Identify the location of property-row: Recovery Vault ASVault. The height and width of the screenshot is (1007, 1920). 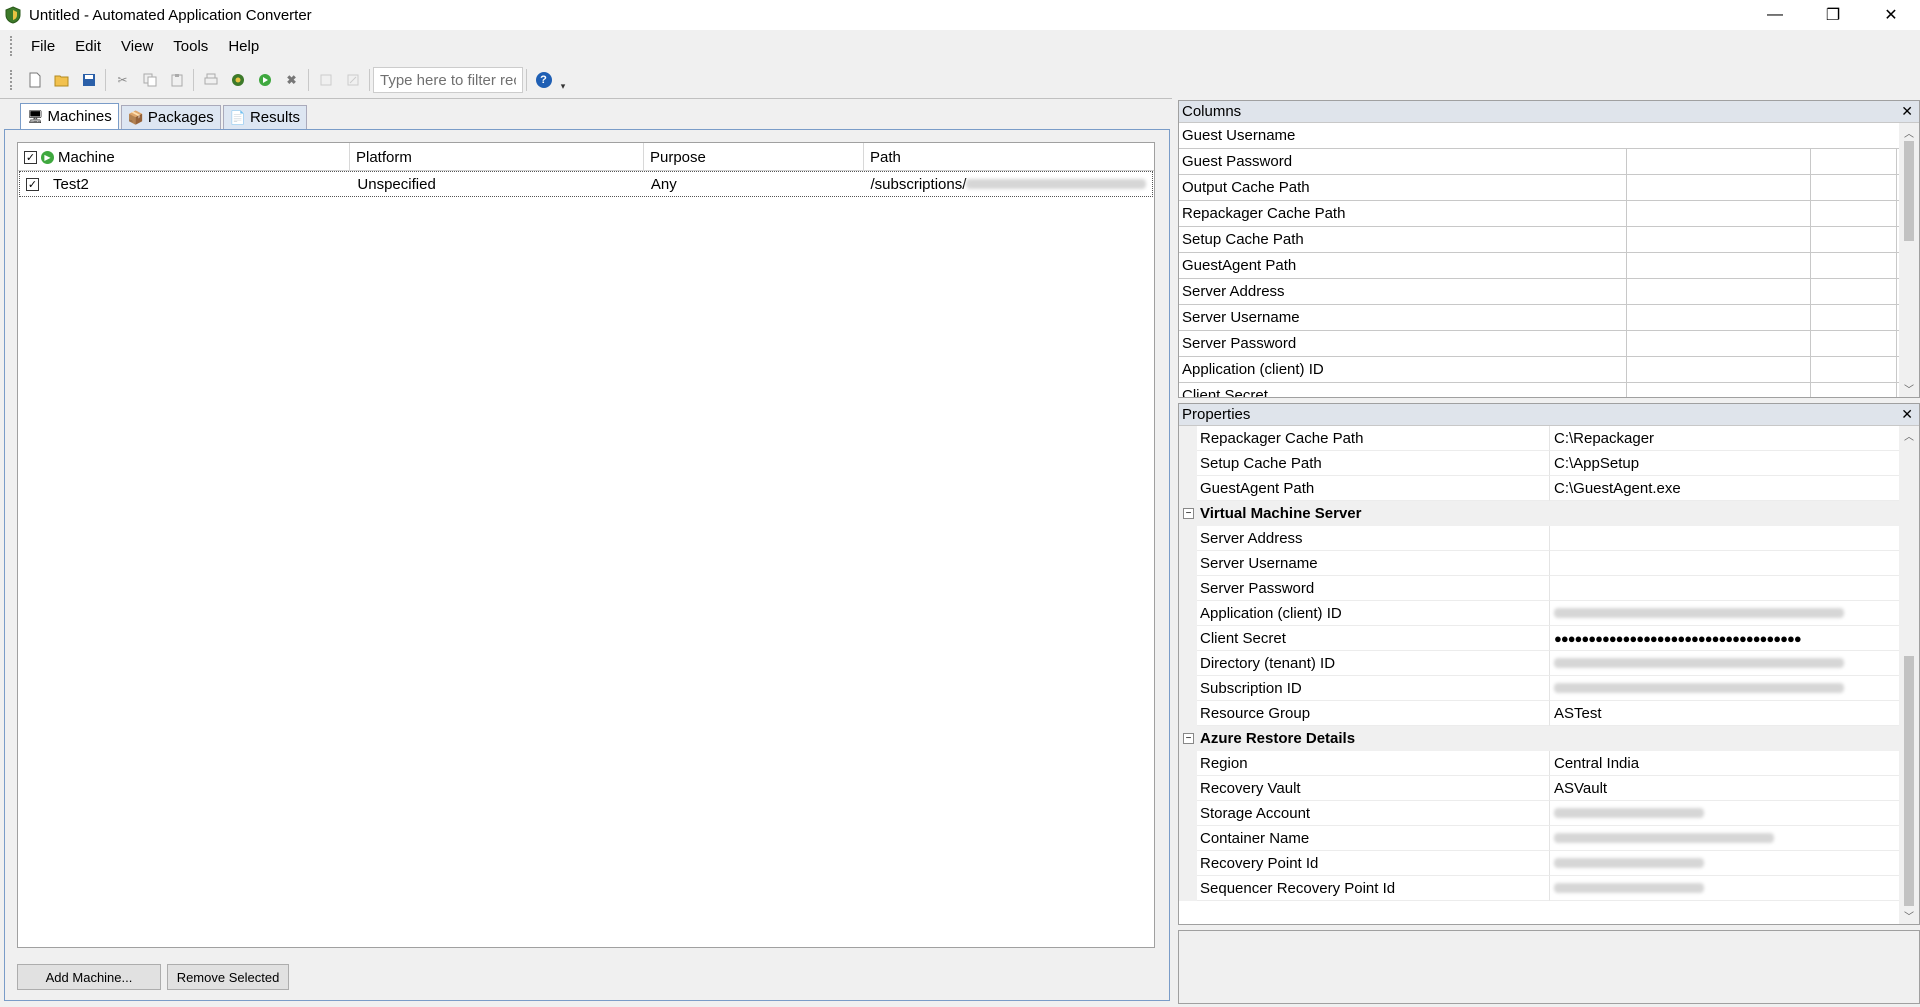
(1540, 788).